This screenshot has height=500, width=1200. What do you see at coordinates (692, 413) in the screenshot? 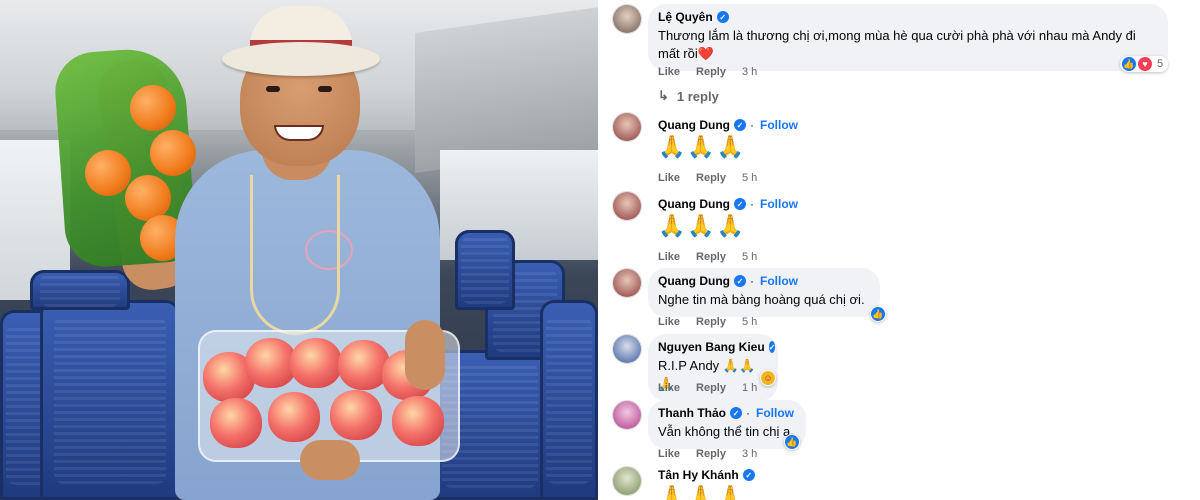
I see `commenter-name: Thanh Thảo` at bounding box center [692, 413].